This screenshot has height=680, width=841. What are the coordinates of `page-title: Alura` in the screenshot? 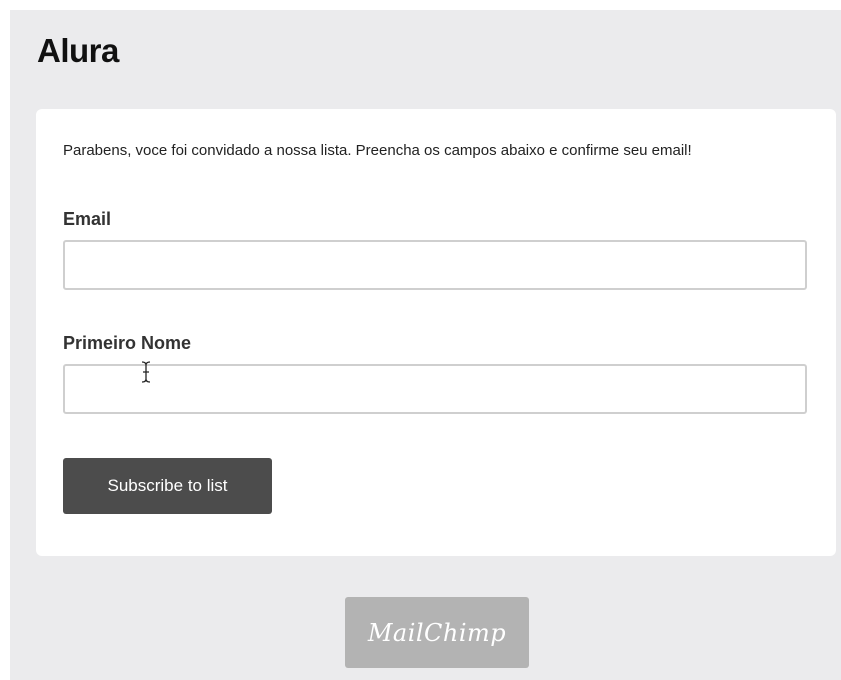 It's located at (78, 50).